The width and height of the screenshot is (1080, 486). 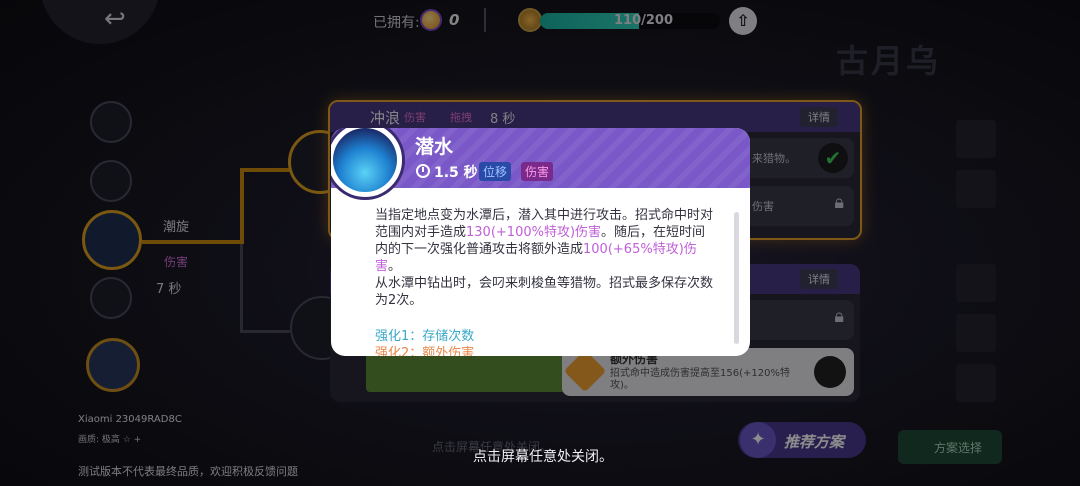 I want to click on popup-scrollbar, so click(x=736, y=278).